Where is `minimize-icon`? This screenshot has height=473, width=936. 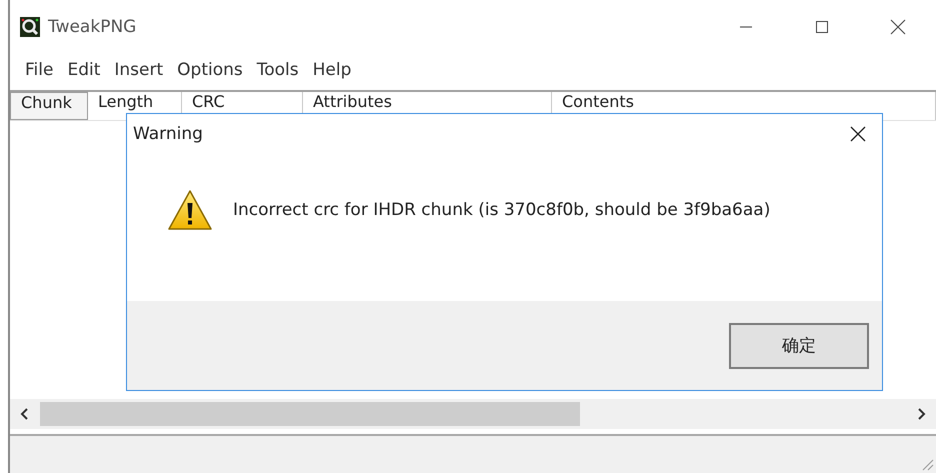 minimize-icon is located at coordinates (746, 27).